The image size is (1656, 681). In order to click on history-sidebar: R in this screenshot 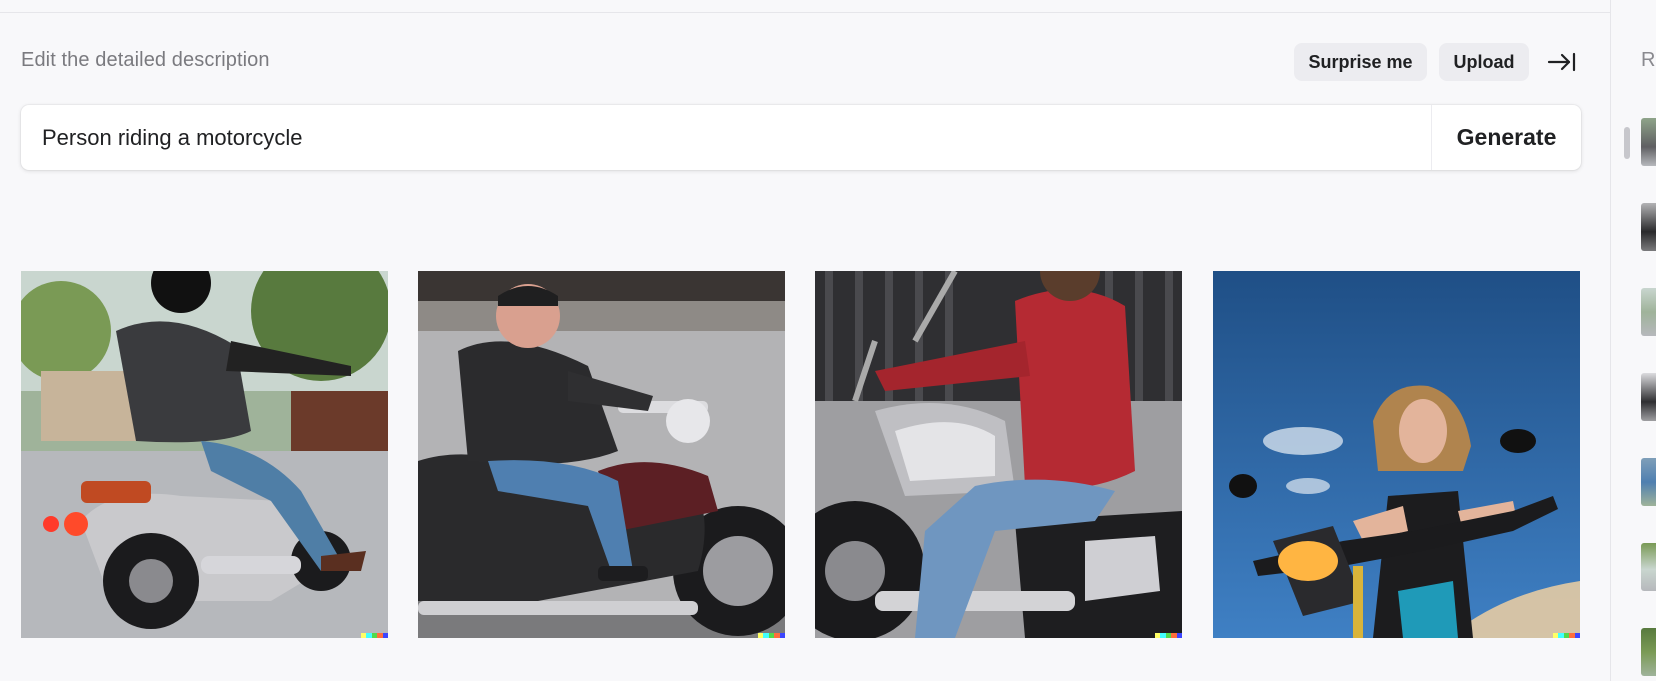, I will do `click(1633, 340)`.